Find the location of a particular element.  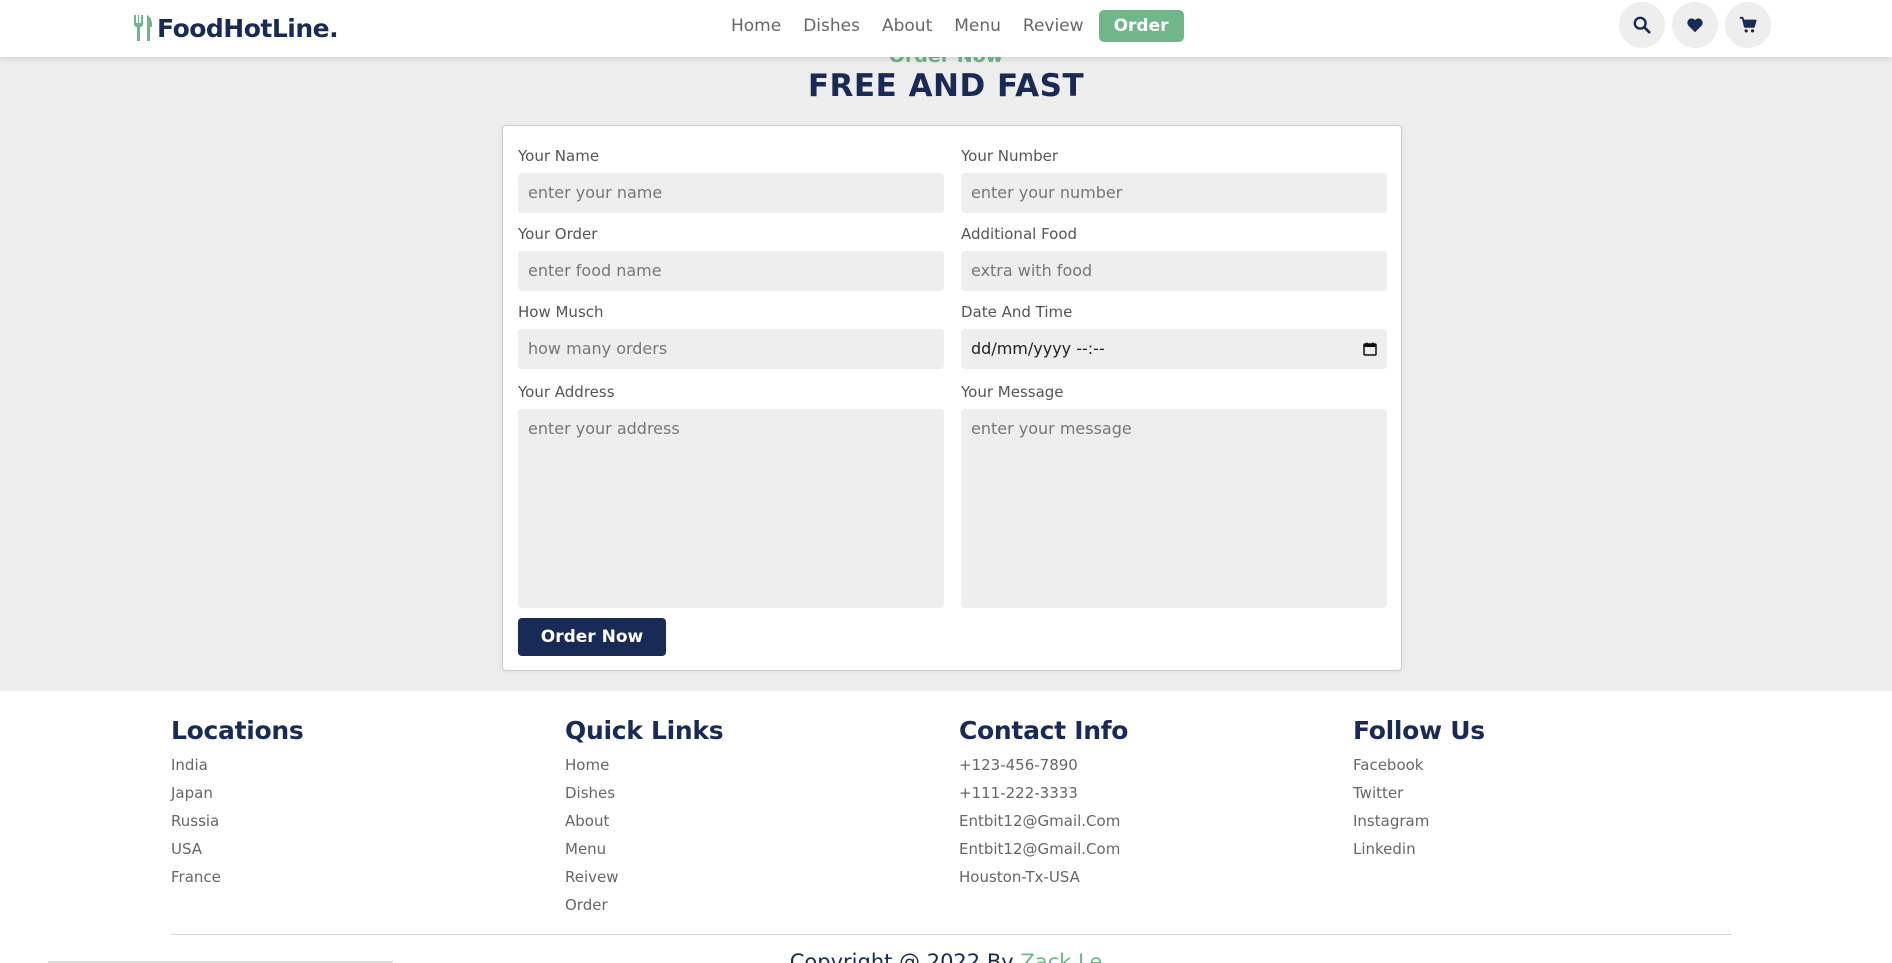

order-label: Your Order is located at coordinates (558, 234).